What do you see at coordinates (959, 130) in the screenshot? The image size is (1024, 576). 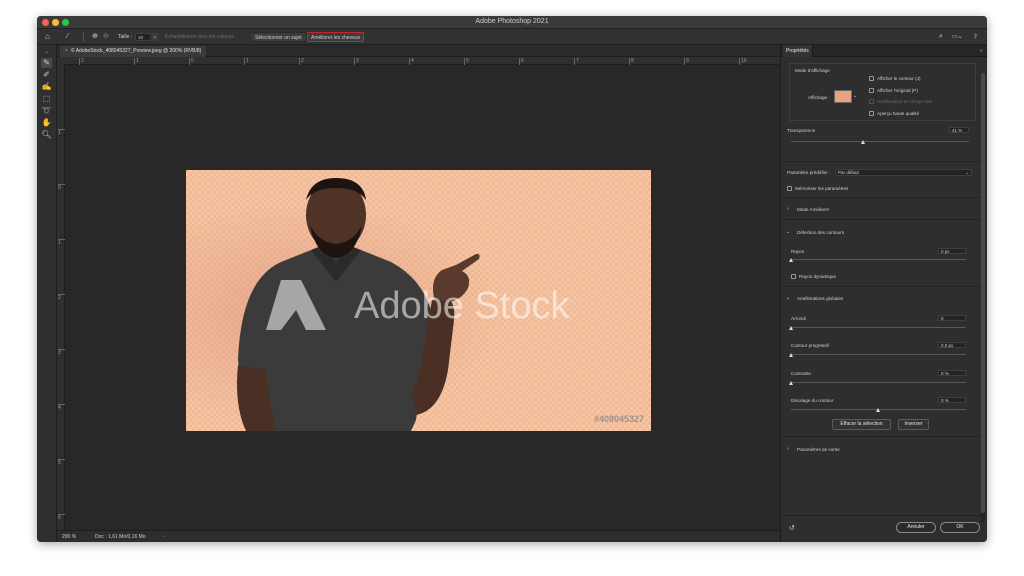 I see `transparency-input: 41 %` at bounding box center [959, 130].